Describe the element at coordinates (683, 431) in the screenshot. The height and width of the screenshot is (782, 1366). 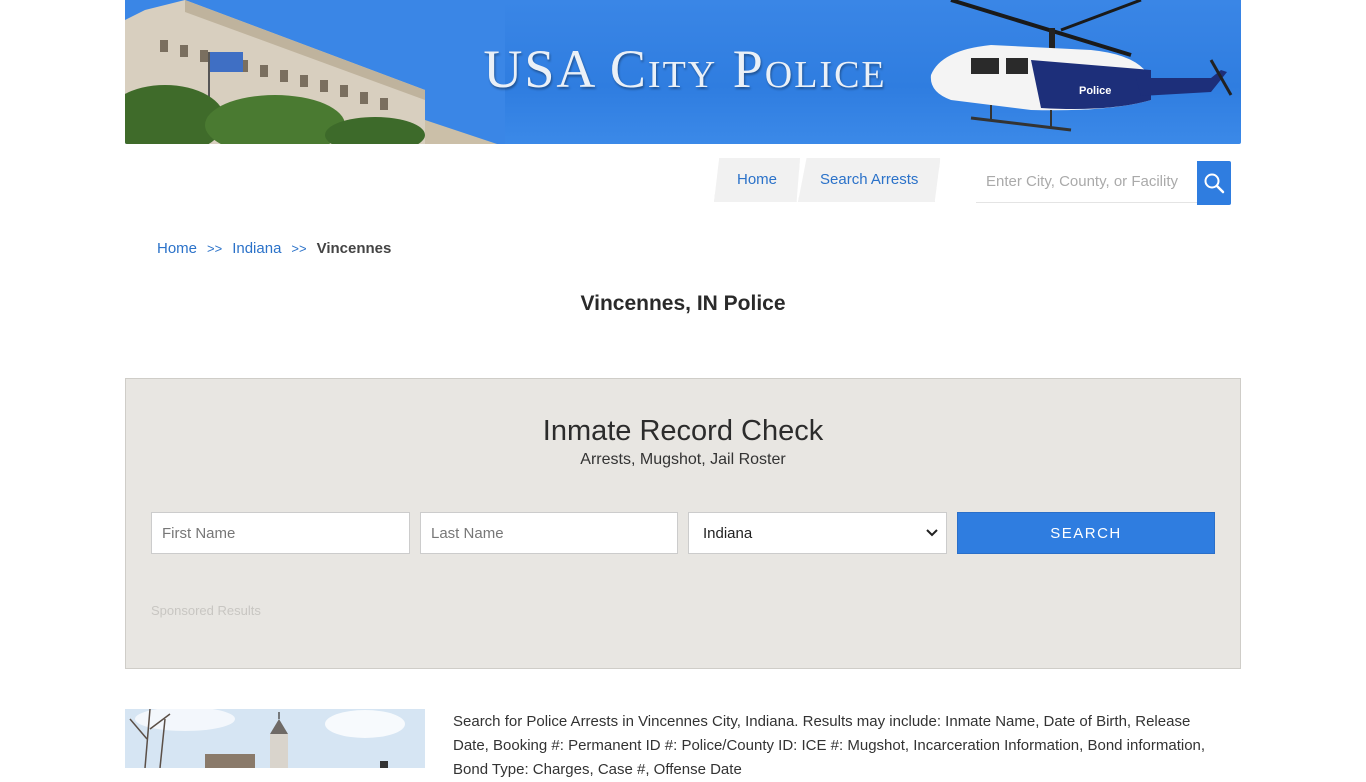
I see `panel-title: Inmate Record Check` at that location.